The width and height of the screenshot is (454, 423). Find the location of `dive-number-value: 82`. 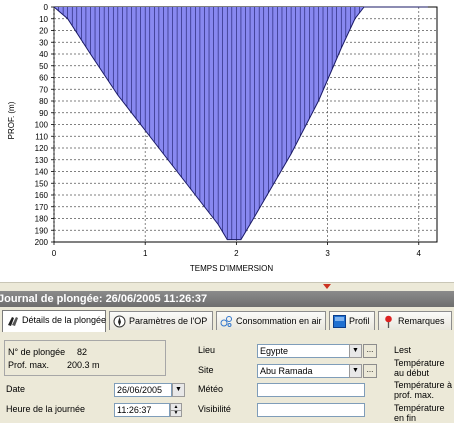

dive-number-value: 82 is located at coordinates (82, 352).